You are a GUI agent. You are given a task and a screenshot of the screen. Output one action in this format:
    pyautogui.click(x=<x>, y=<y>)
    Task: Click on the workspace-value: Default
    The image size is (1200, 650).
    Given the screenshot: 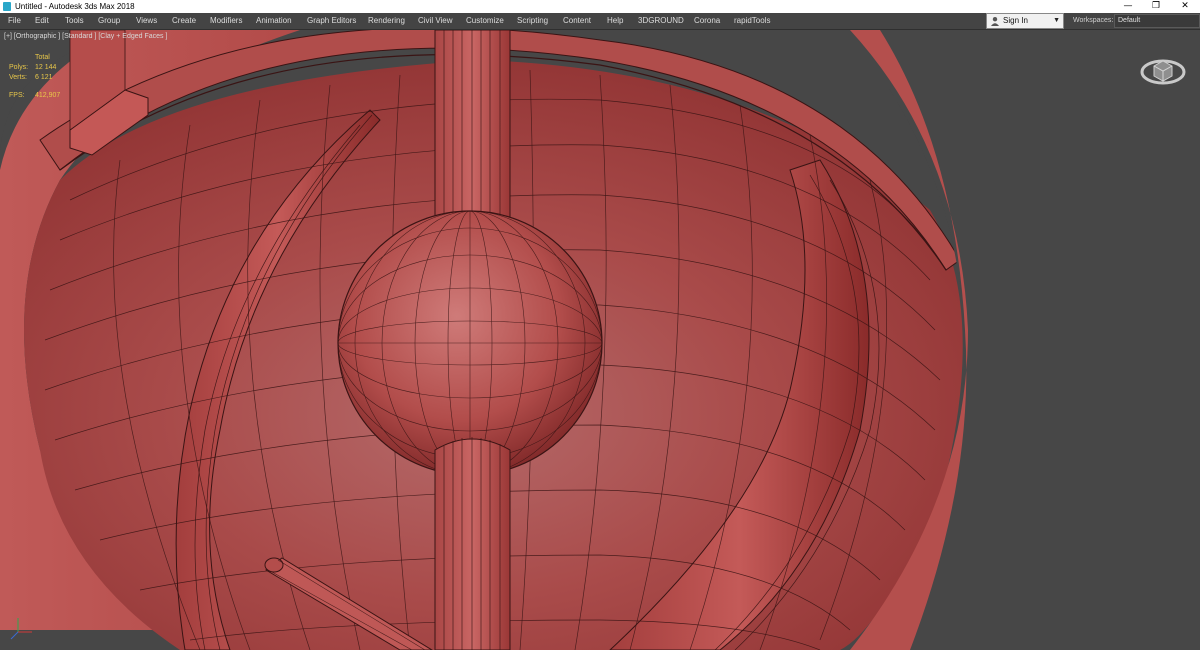 What is the action you would take?
    pyautogui.click(x=1129, y=20)
    